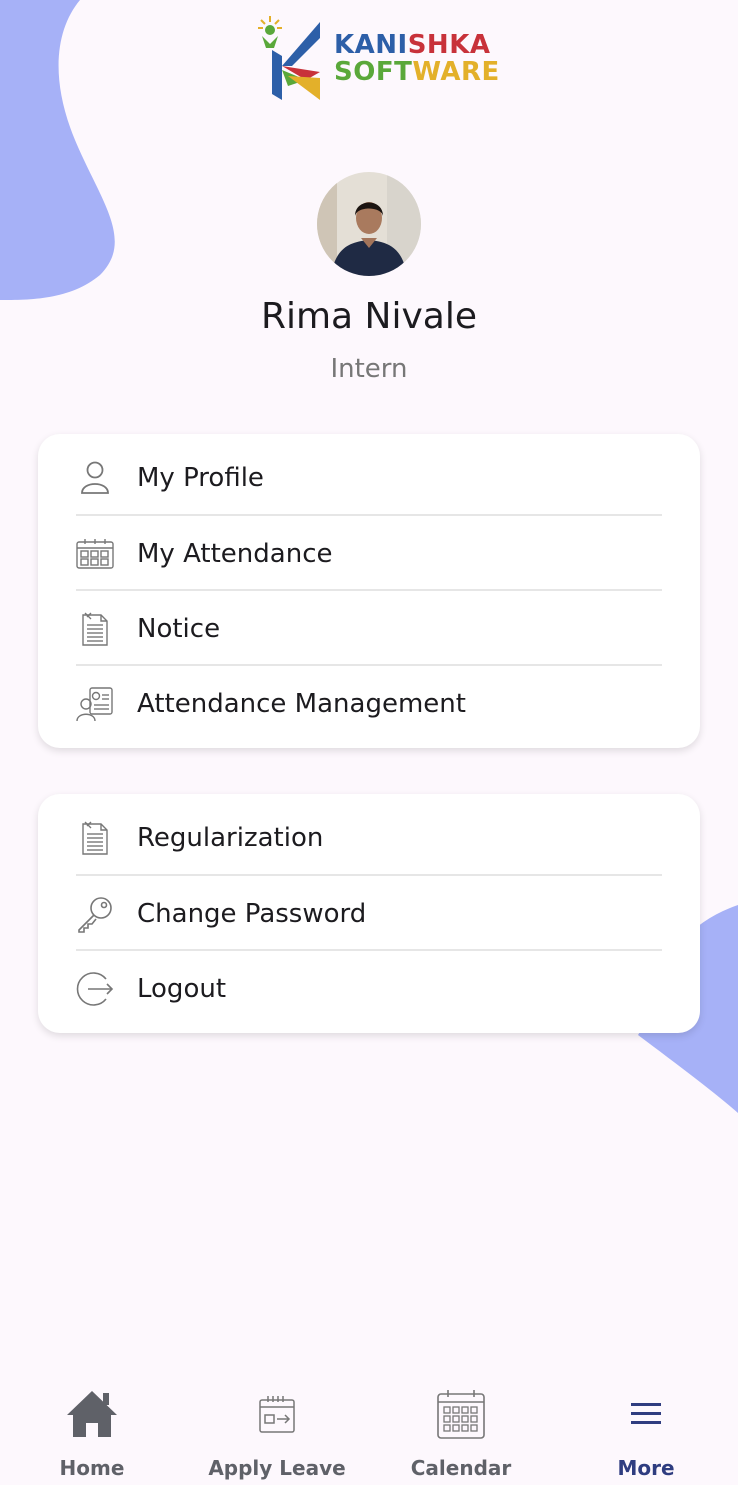 The width and height of the screenshot is (738, 1485). Describe the element at coordinates (235, 553) in the screenshot. I see `menu-item-label: My Attendance` at that location.